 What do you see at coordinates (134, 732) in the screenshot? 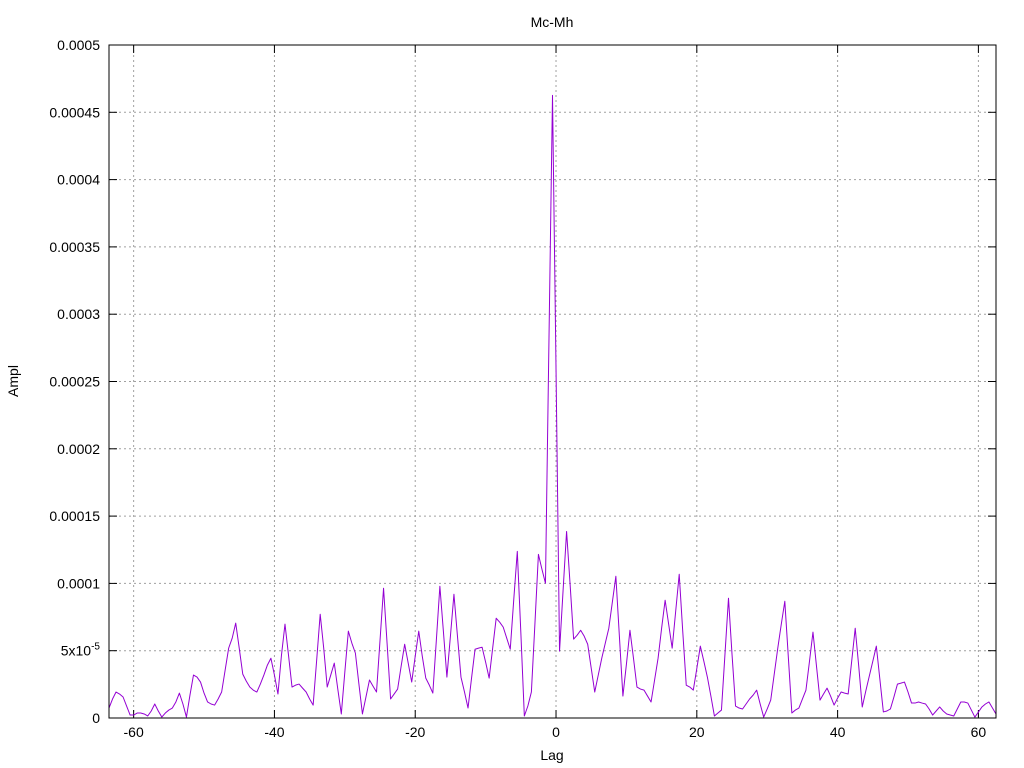
I see `x-tick-label: -60` at bounding box center [134, 732].